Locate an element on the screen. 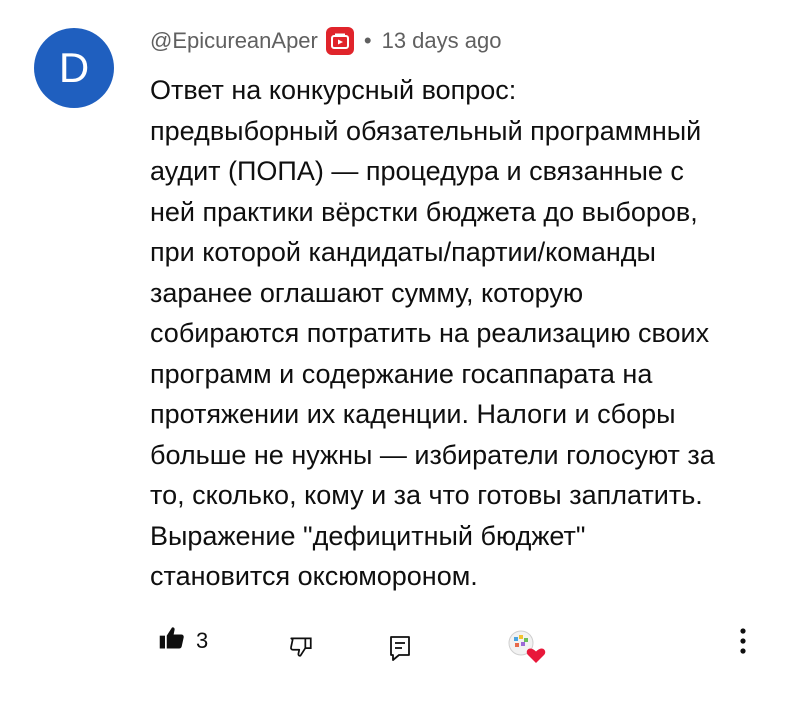  reply-button is located at coordinates (400, 650).